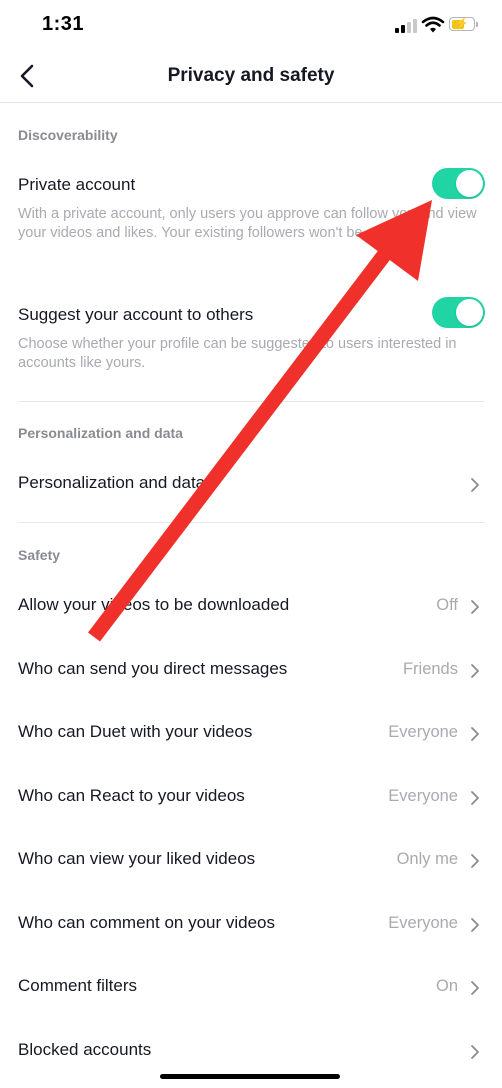 This screenshot has width=502, height=1088. I want to click on section-title-personalization: Personalization and data, so click(100, 433).